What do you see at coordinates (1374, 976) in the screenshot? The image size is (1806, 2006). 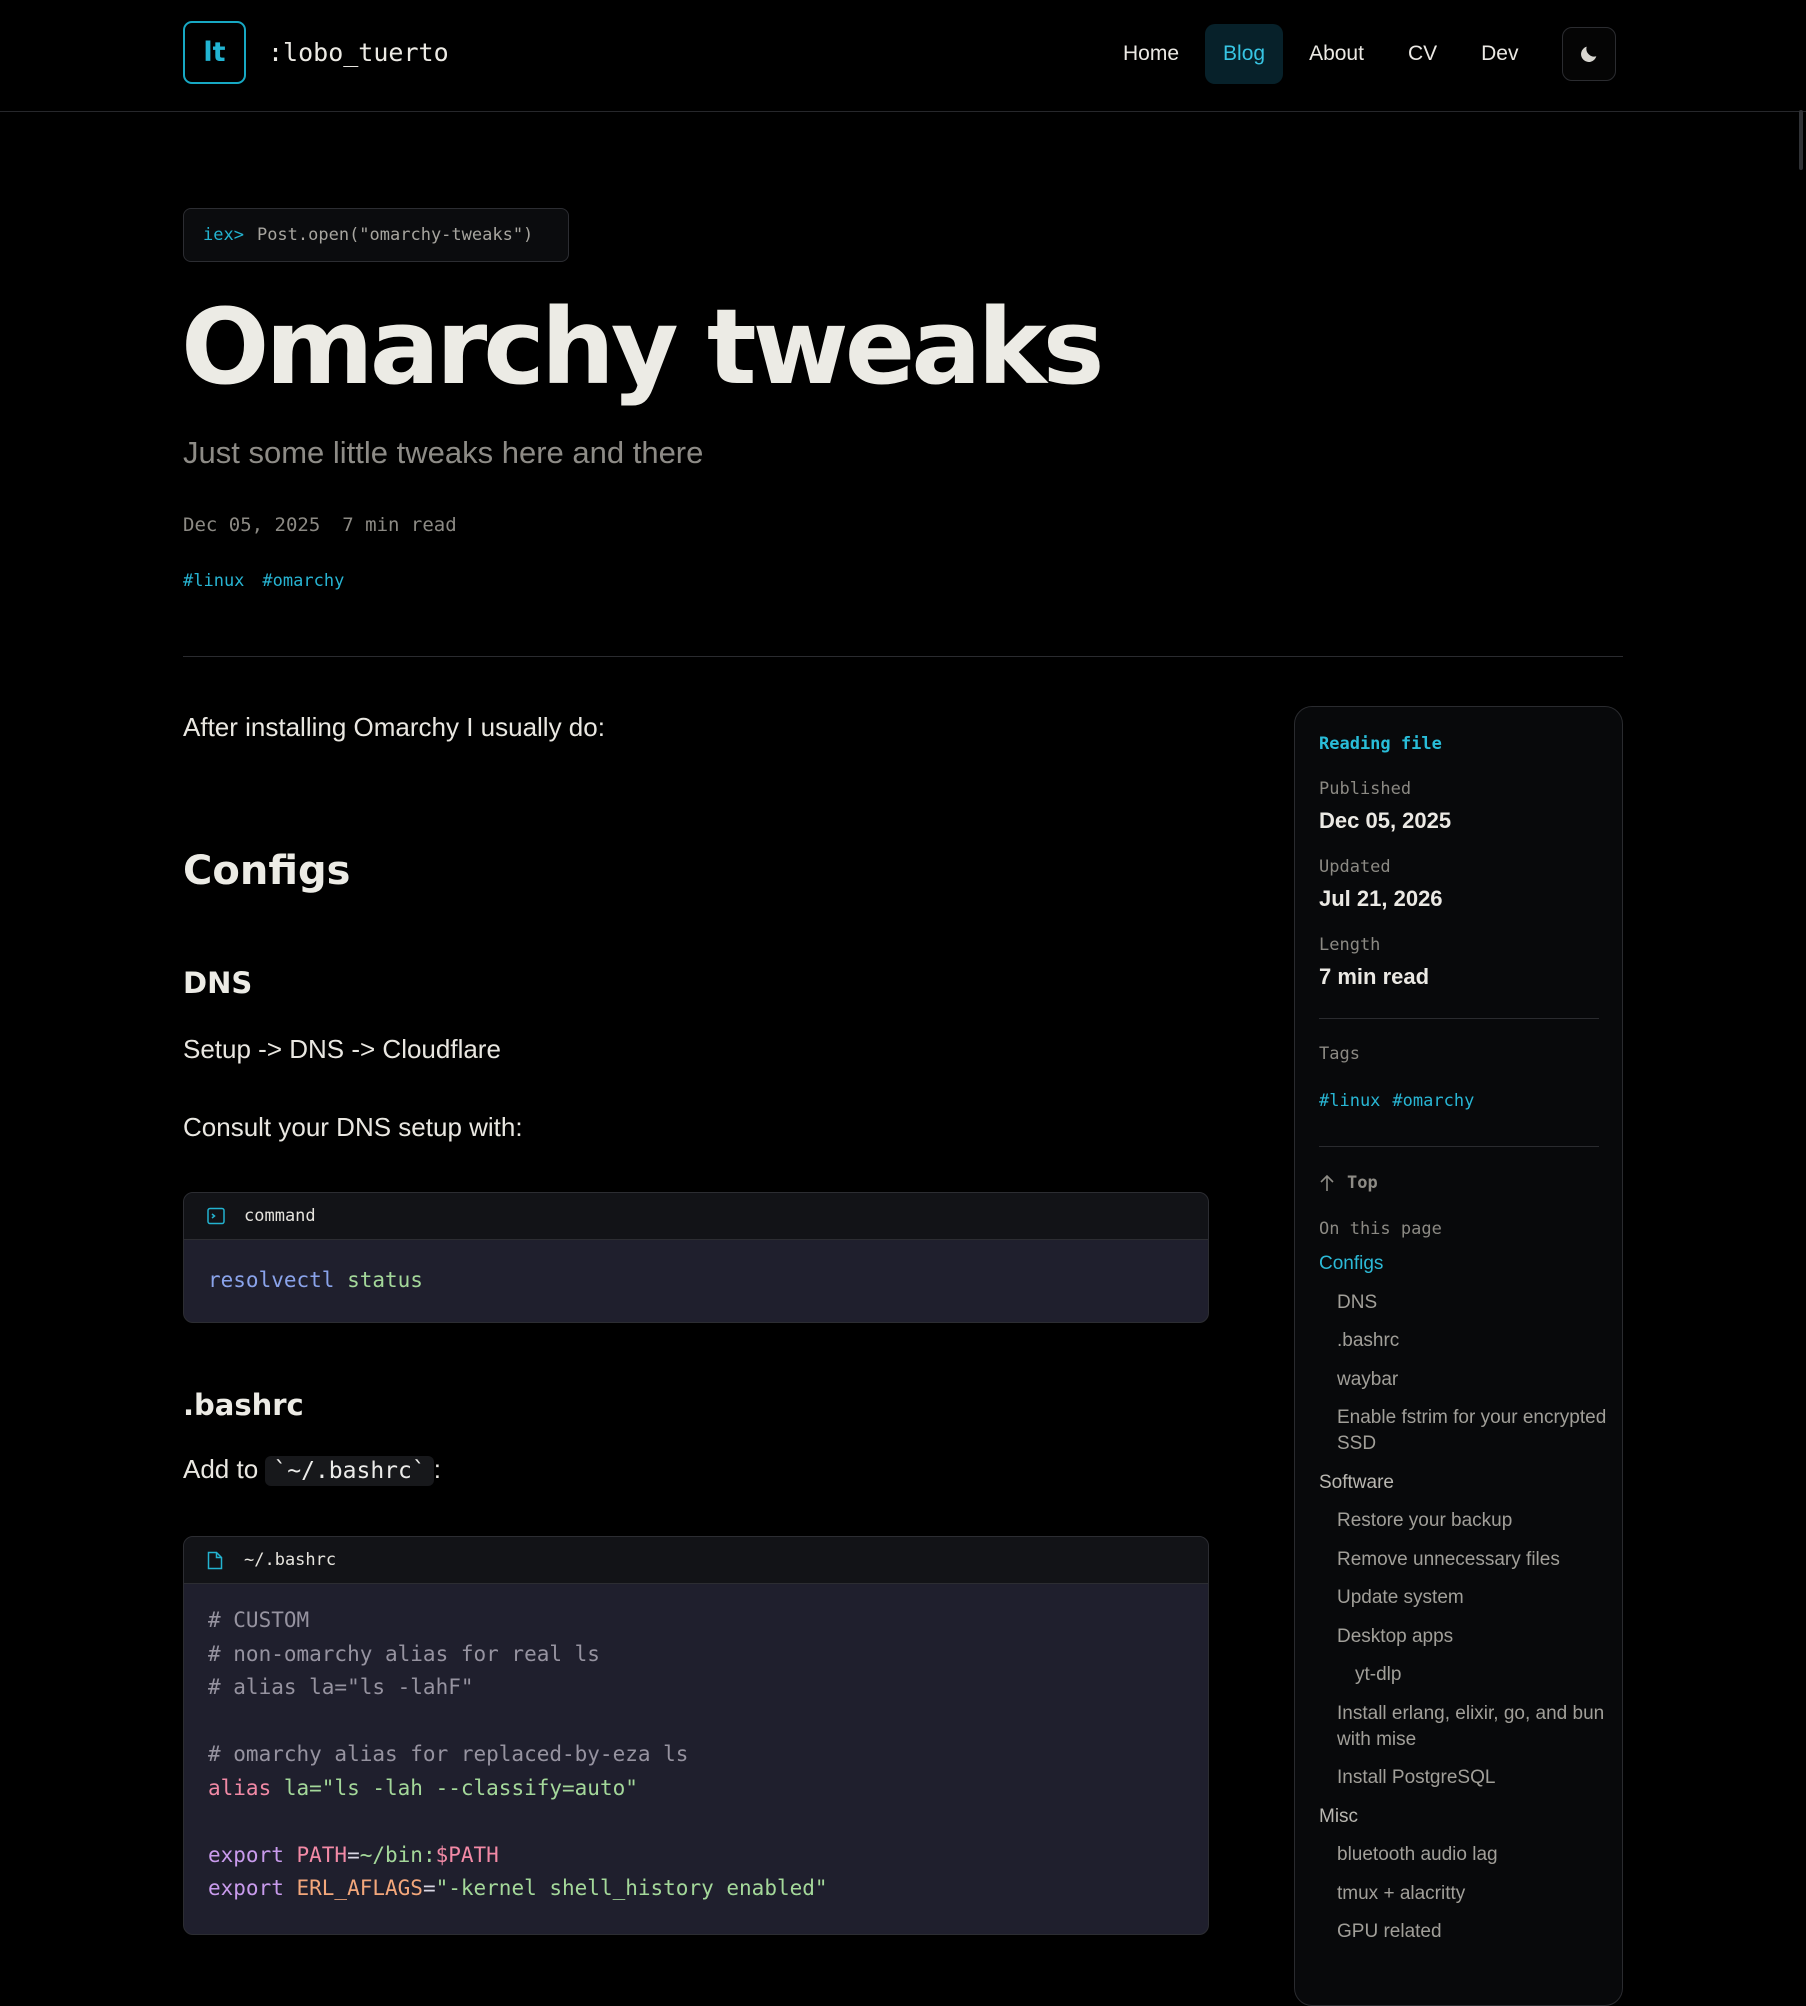 I see `length-value: 7 min read` at bounding box center [1374, 976].